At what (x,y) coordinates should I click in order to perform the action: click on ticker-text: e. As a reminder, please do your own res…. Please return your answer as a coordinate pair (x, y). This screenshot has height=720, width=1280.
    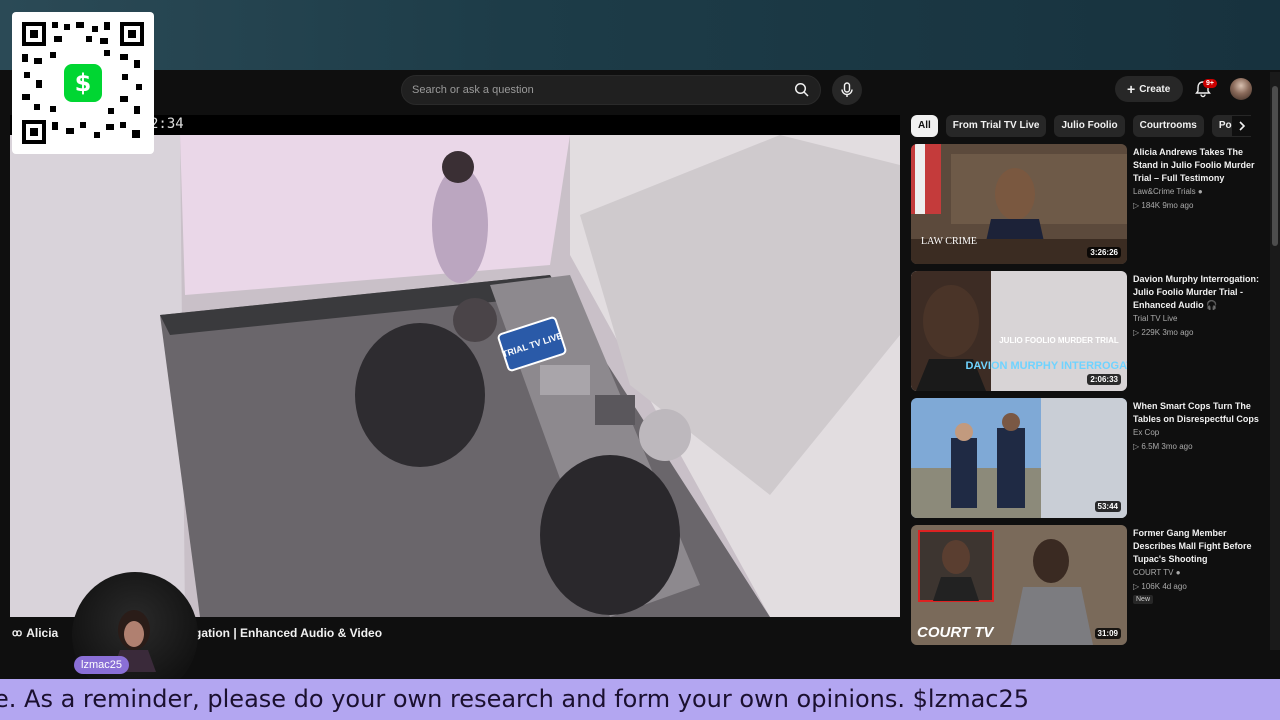
    Looking at the image, I should click on (515, 699).